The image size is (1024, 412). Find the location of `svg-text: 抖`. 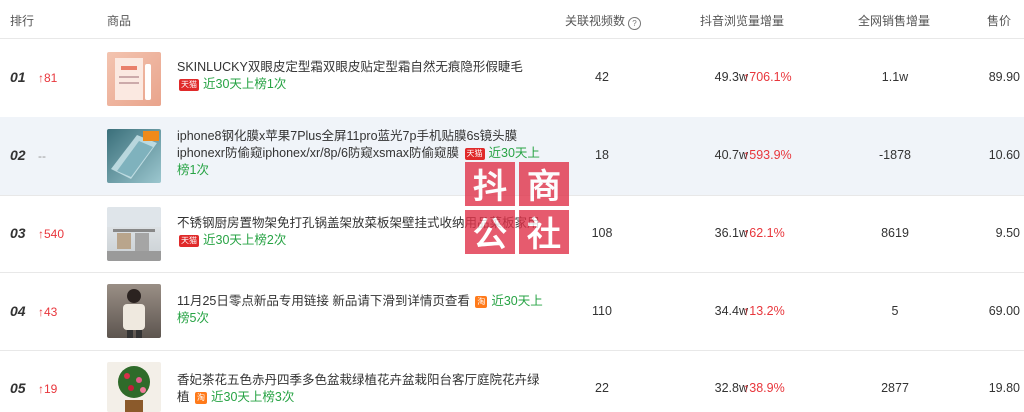

svg-text: 抖 is located at coordinates (490, 187).